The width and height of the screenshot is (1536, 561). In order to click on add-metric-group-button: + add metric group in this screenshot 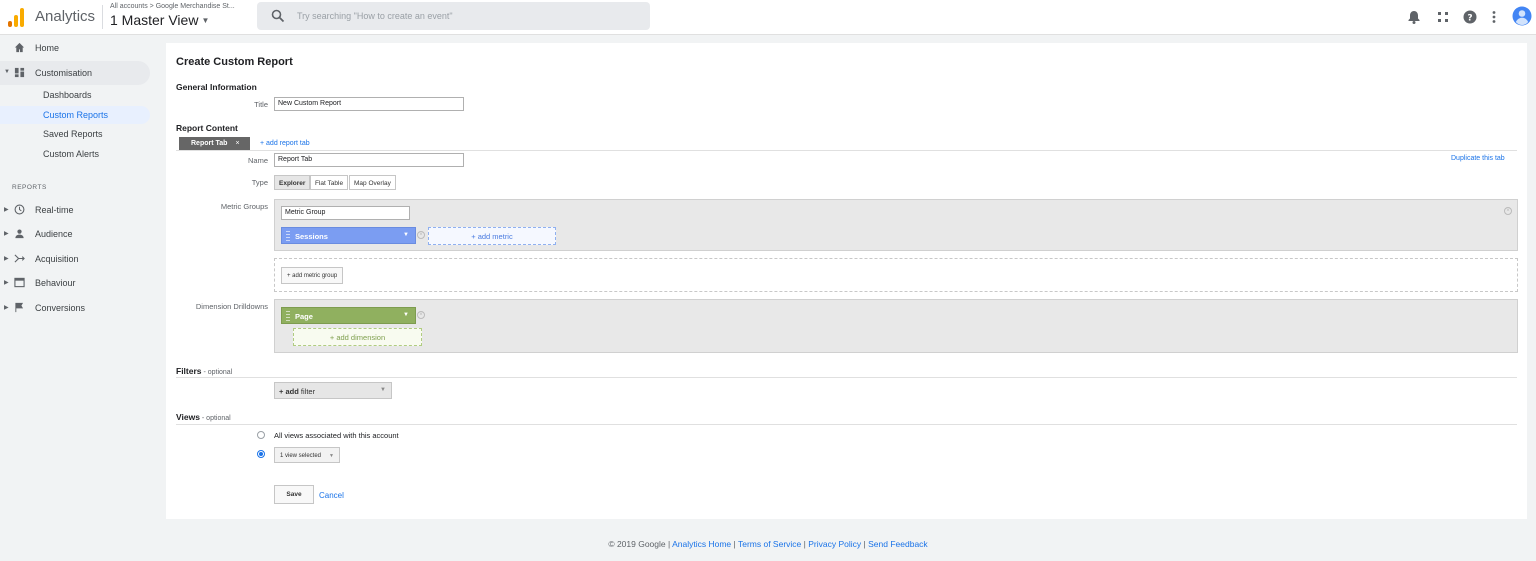, I will do `click(312, 275)`.